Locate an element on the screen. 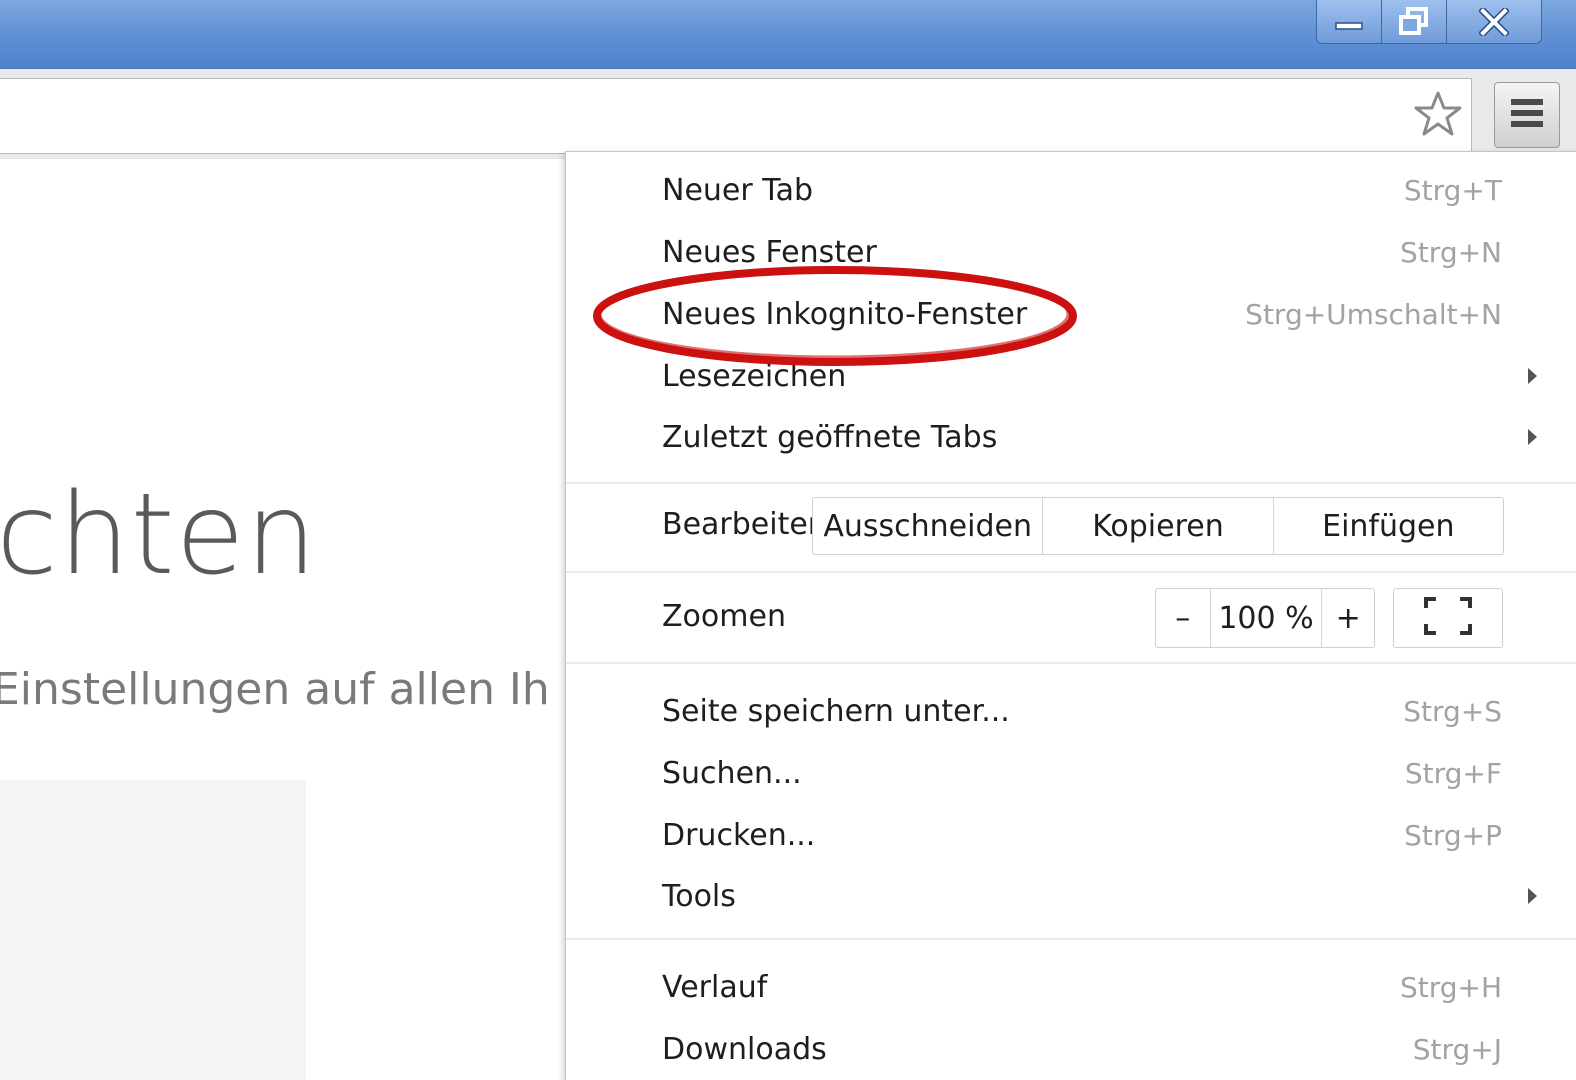  menu-item-print: Drucken... Strg+P is located at coordinates (1082, 835).